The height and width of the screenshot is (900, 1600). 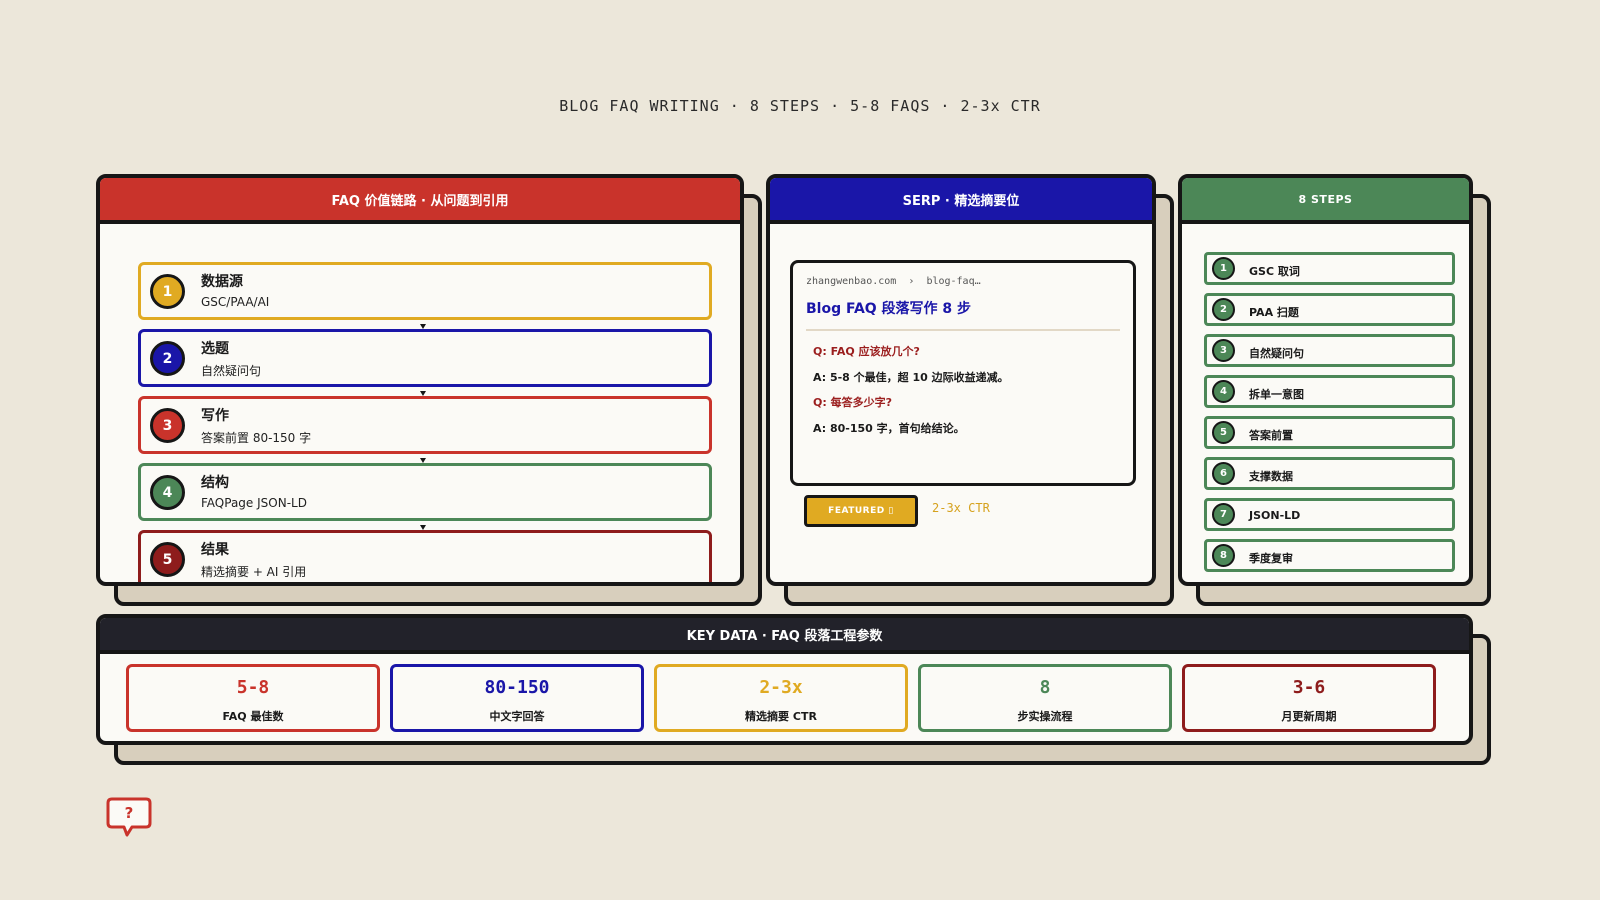 What do you see at coordinates (425, 425) in the screenshot?
I see `chain-step-3: 3 写作 答案前置 80-150 字` at bounding box center [425, 425].